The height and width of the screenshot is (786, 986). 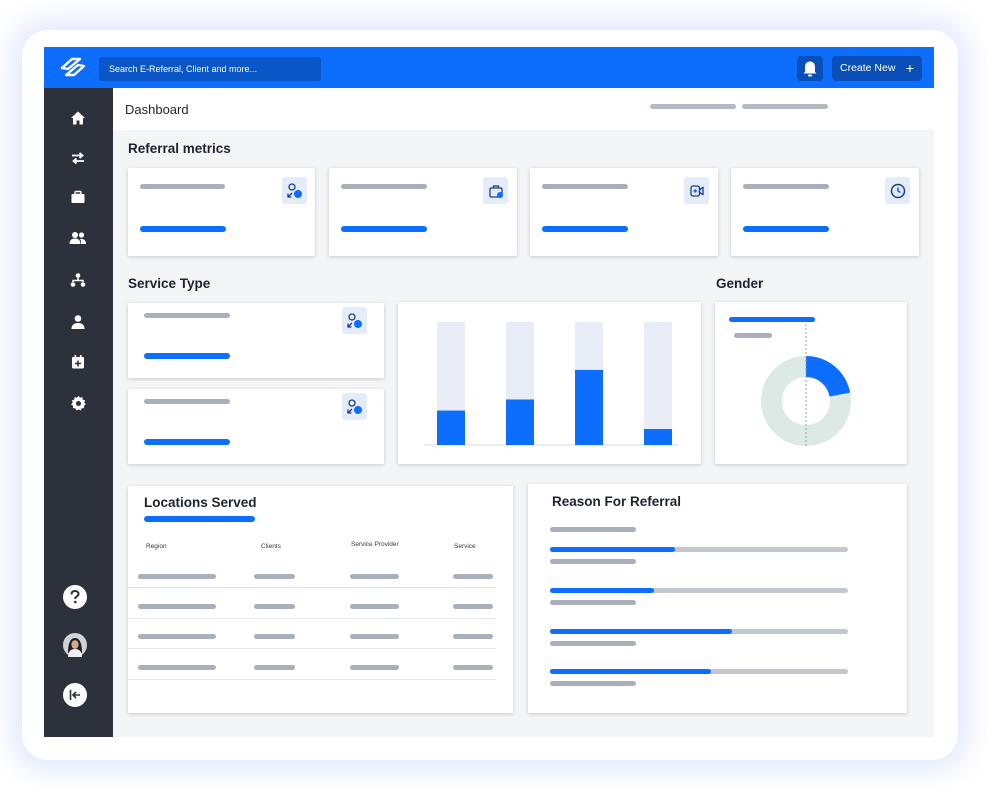 I want to click on clock-icon, so click(x=897, y=190).